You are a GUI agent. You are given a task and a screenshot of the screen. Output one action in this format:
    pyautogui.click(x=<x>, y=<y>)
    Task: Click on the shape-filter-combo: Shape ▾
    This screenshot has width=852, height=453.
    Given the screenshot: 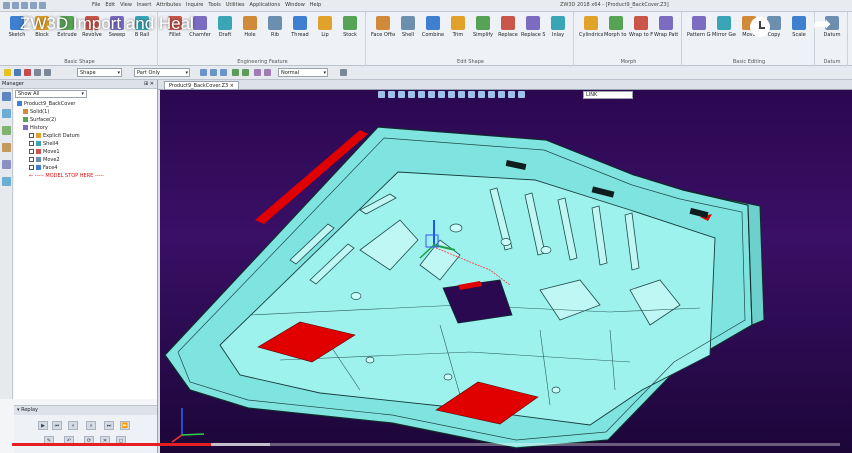 What is the action you would take?
    pyautogui.click(x=99, y=72)
    